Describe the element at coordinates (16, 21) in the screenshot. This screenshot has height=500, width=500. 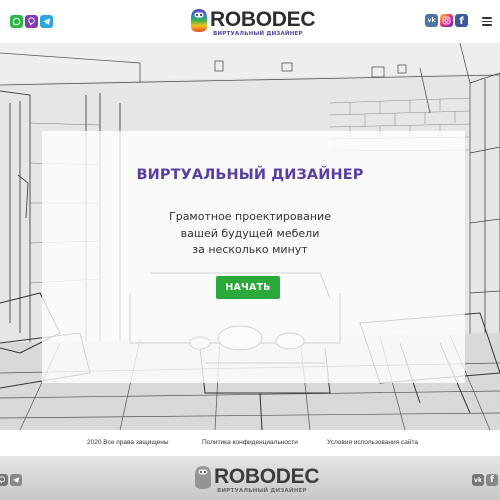
I see `whatsapp-icon` at that location.